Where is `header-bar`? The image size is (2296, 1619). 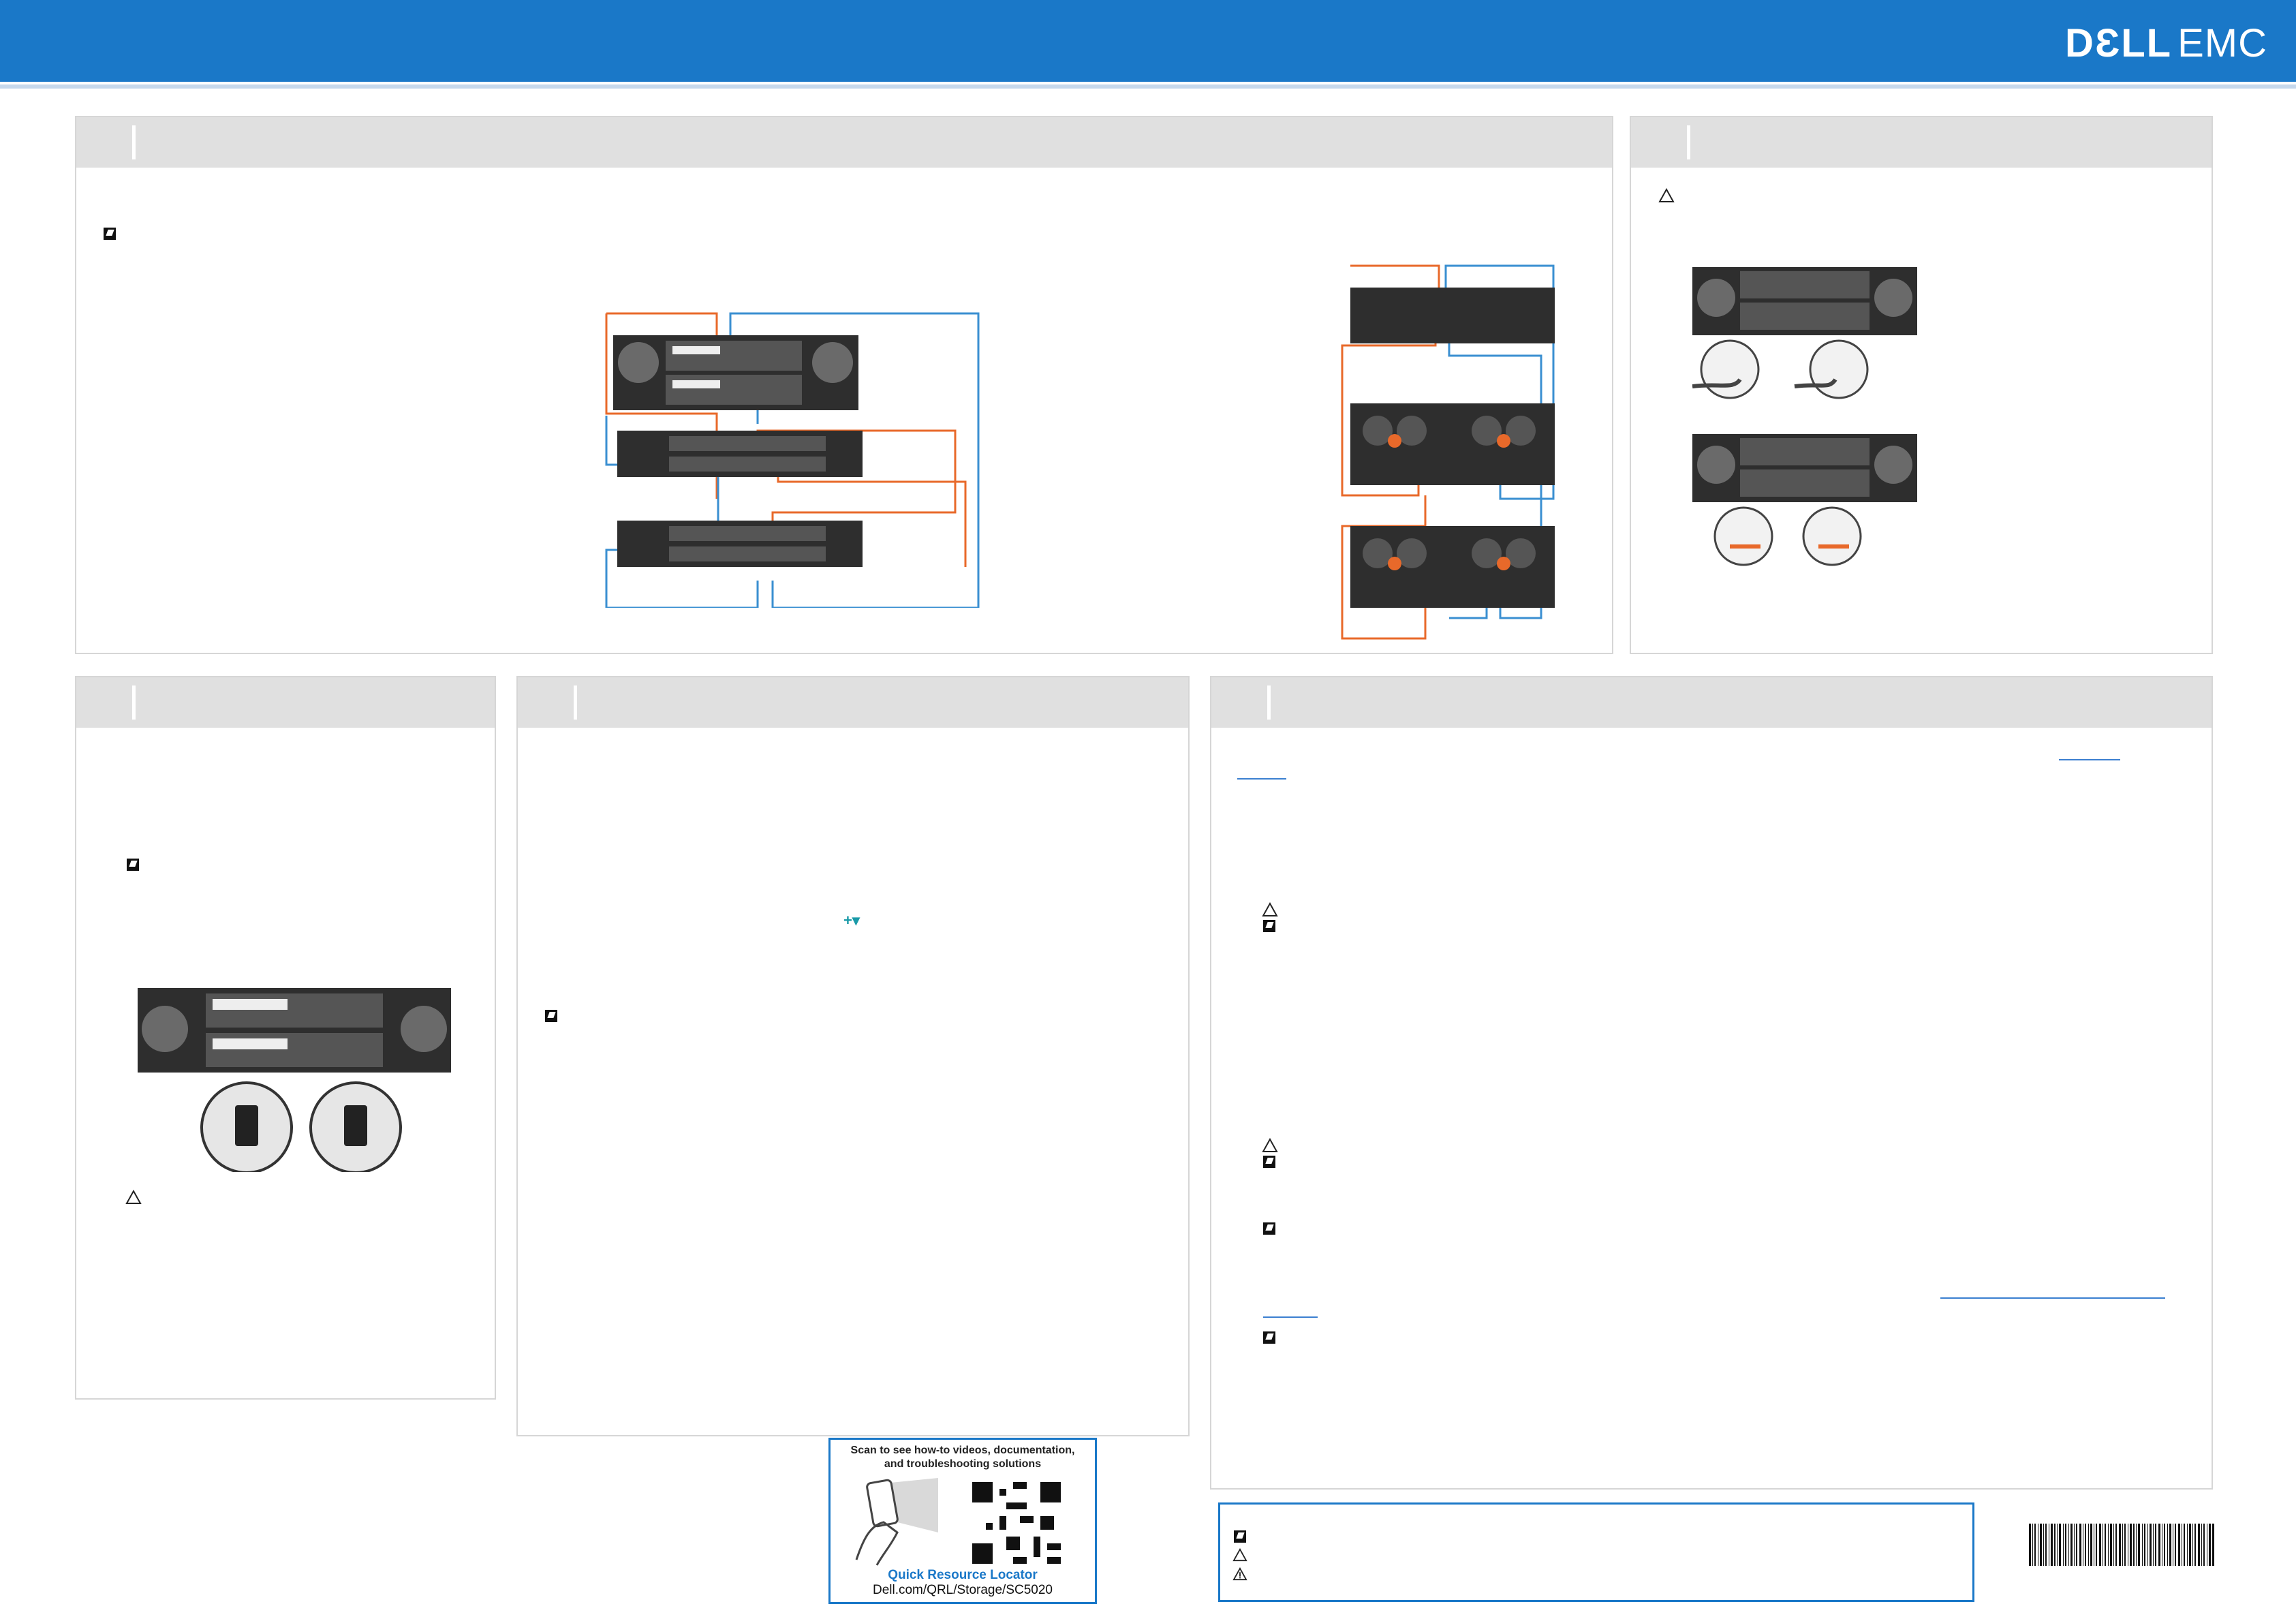 header-bar is located at coordinates (1148, 41).